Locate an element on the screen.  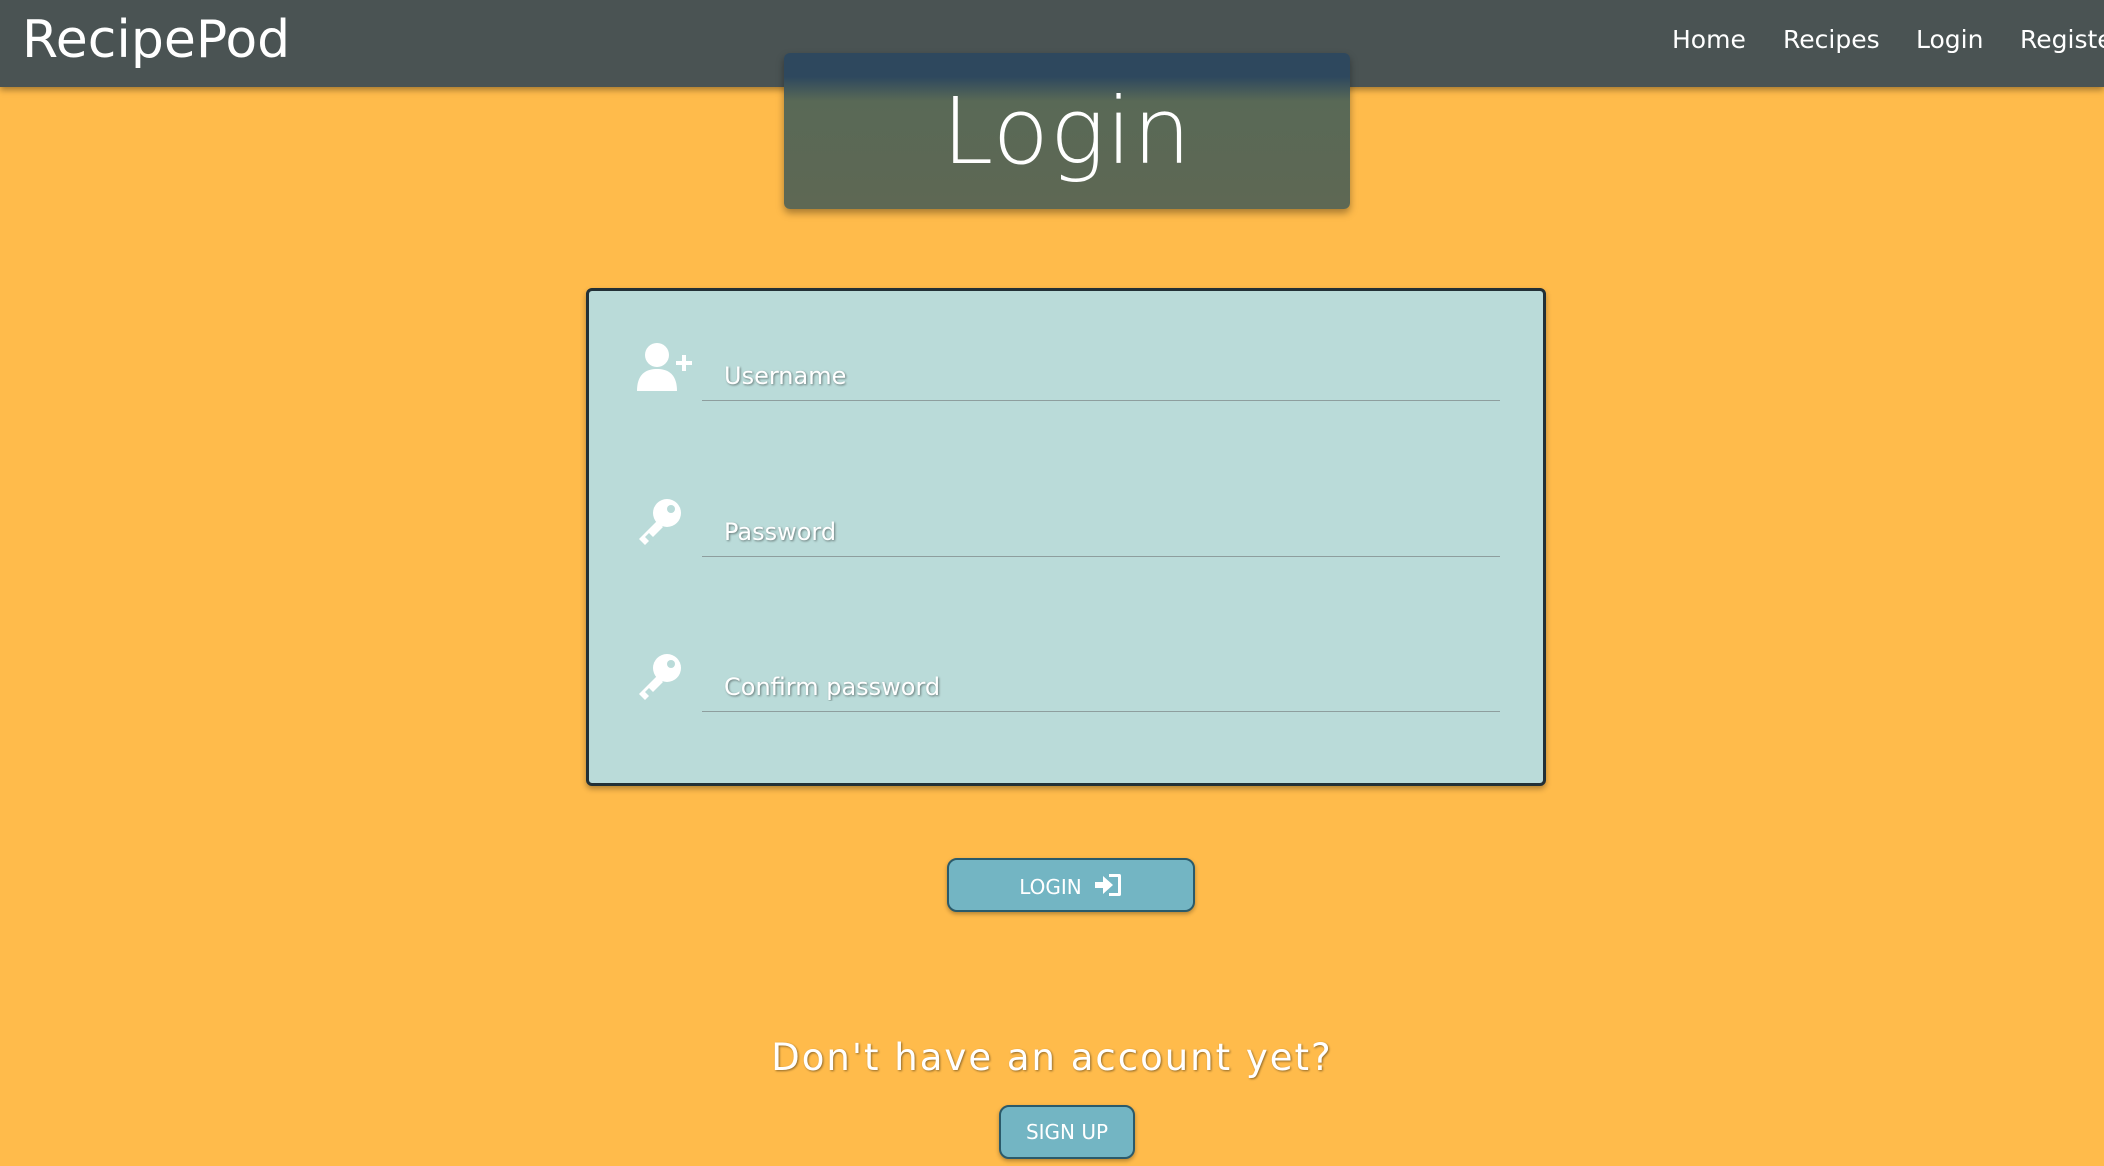
login-button: LOGIN is located at coordinates (1071, 885).